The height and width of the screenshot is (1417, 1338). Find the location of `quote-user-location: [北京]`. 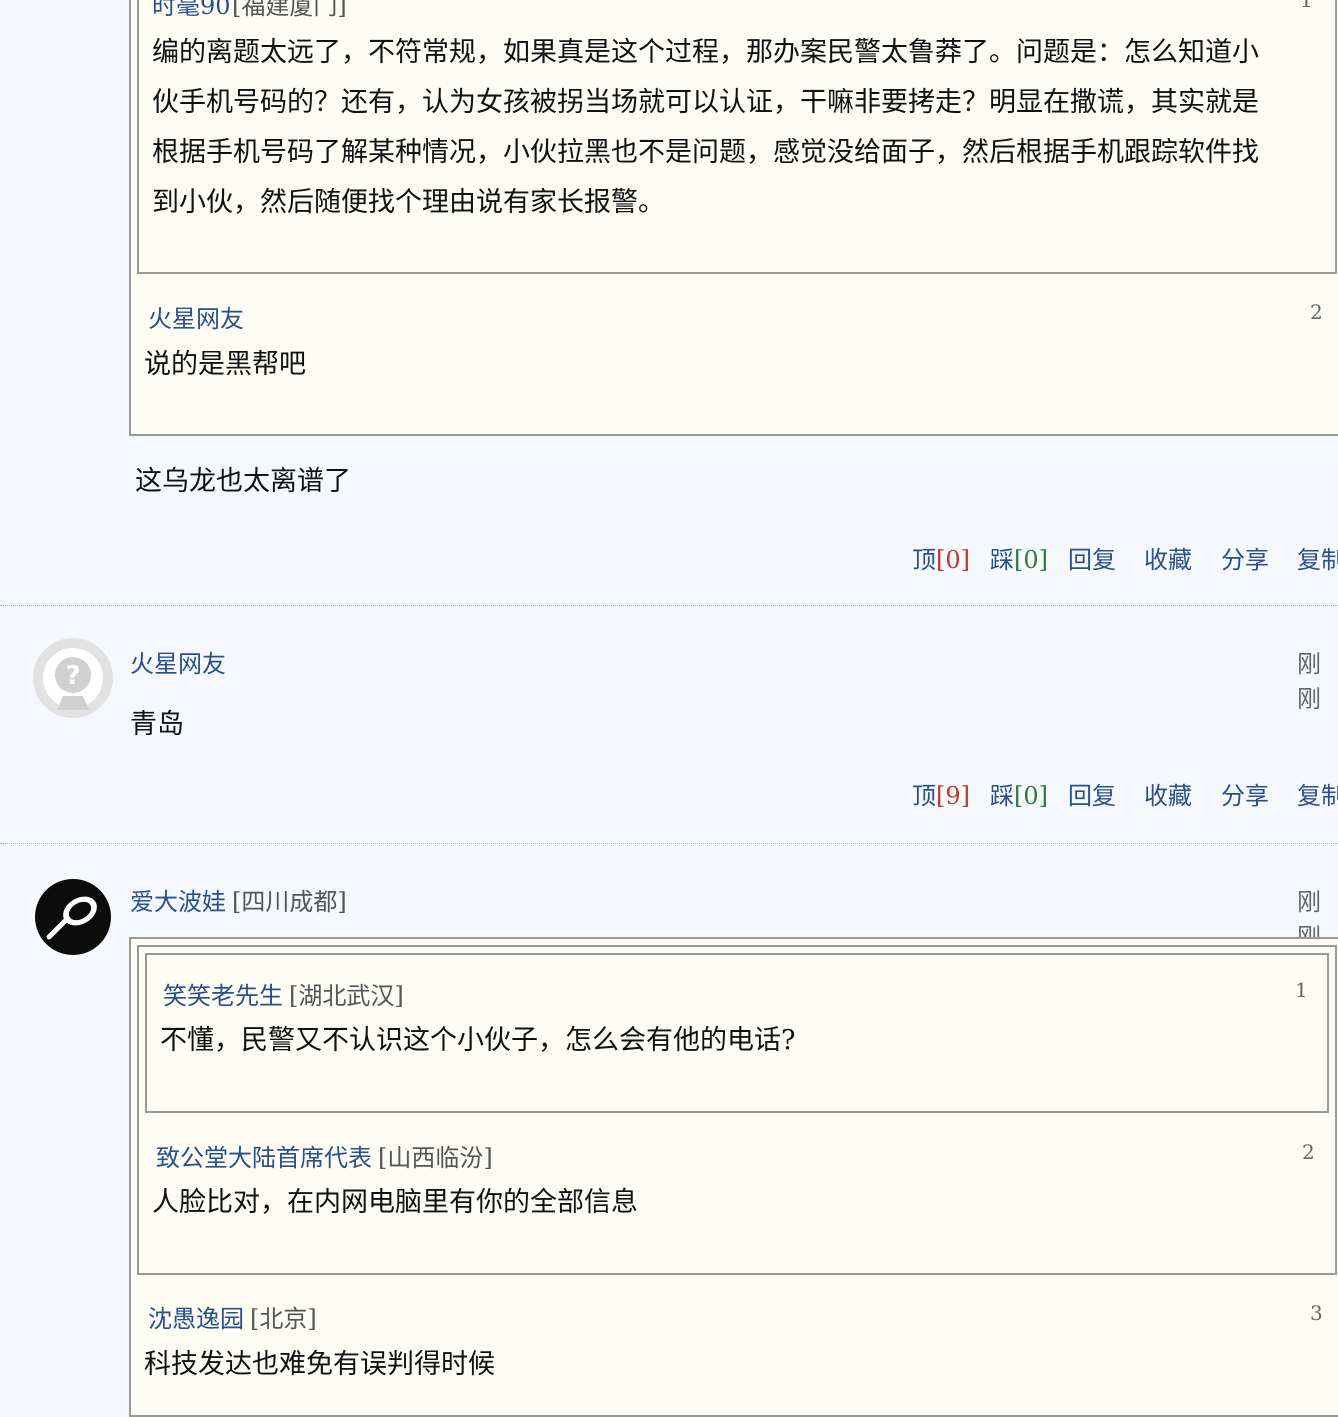

quote-user-location: [北京] is located at coordinates (283, 1319).